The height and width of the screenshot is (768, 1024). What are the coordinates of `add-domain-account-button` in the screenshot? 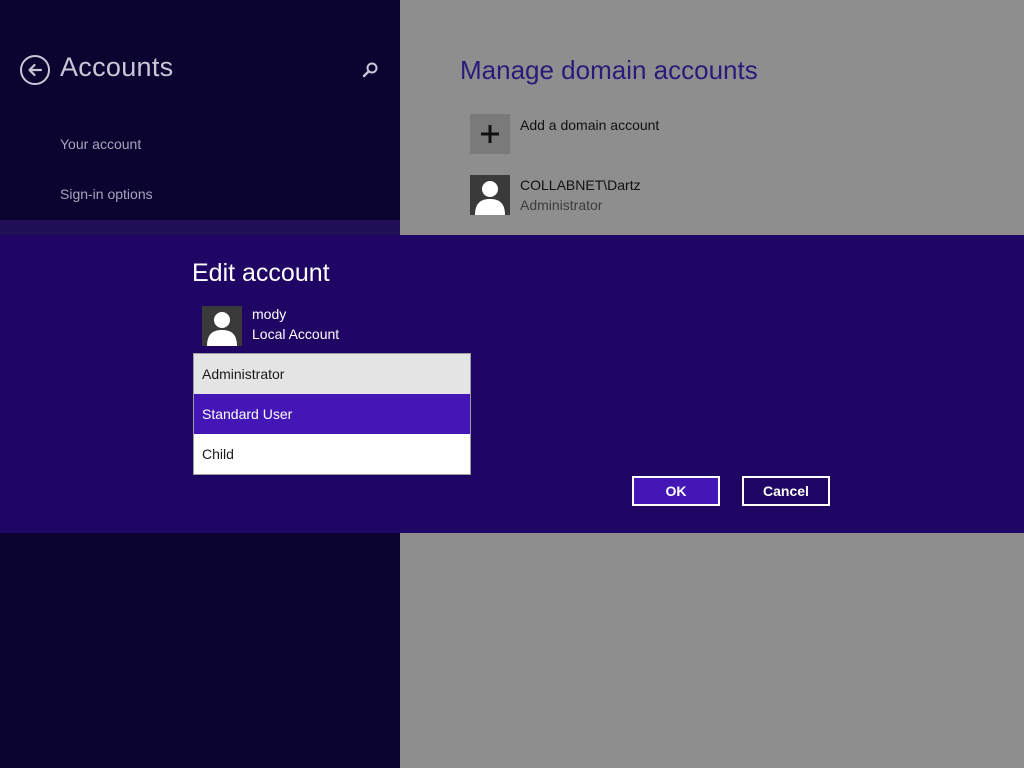 It's located at (490, 134).